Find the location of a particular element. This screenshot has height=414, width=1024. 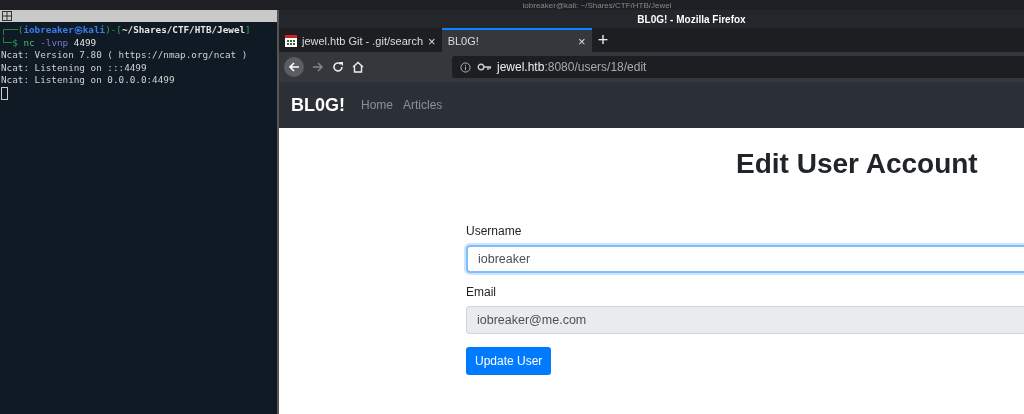

desktop-title: iobreaker@kali: ~/Shares/CTF/HTB/Jewel is located at coordinates (512, 5).